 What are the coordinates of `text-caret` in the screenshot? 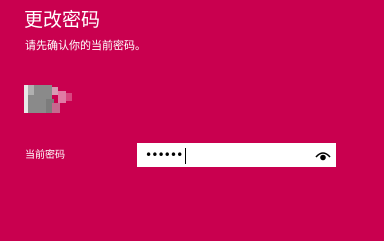 It's located at (185, 156).